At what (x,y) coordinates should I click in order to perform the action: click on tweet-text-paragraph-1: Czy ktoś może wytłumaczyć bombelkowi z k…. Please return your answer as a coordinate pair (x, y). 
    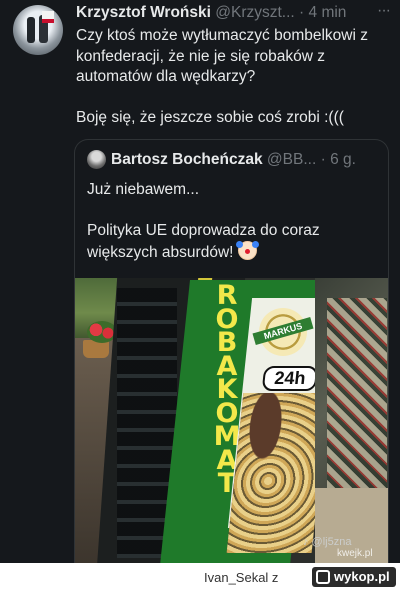
    Looking at the image, I should click on (222, 56).